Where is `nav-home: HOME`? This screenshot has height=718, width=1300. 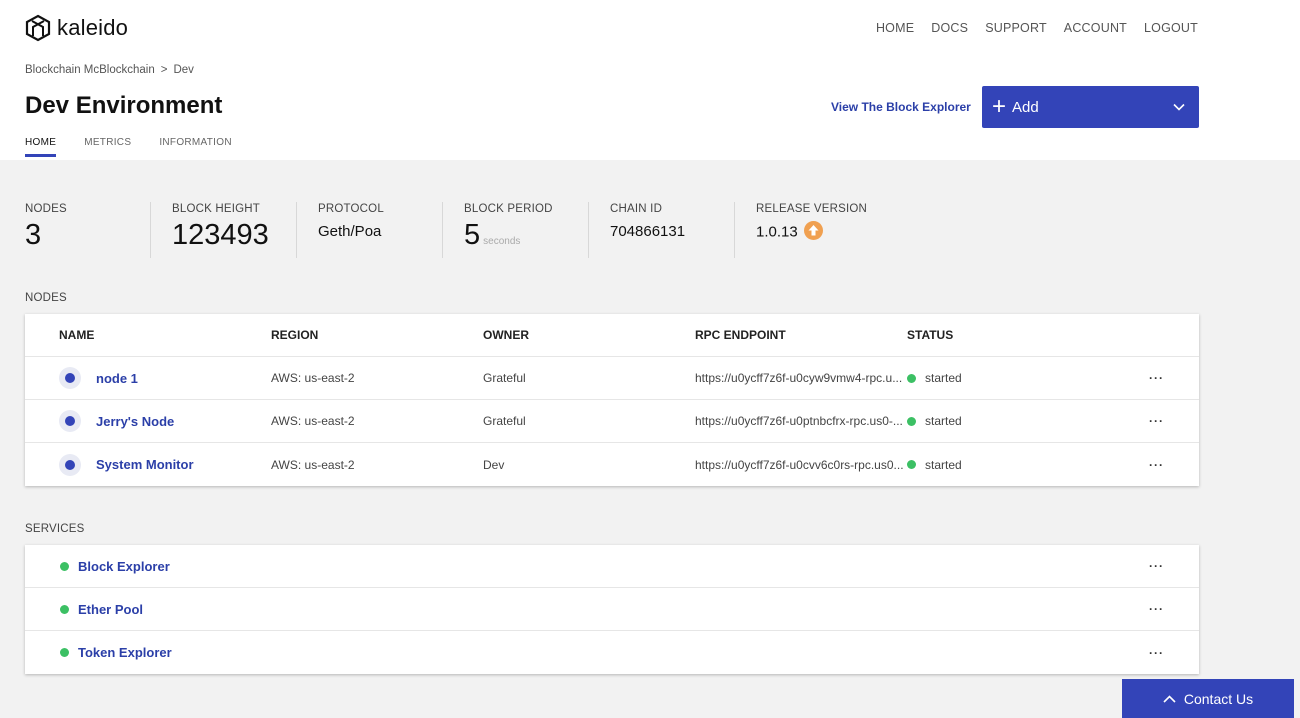 nav-home: HOME is located at coordinates (895, 28).